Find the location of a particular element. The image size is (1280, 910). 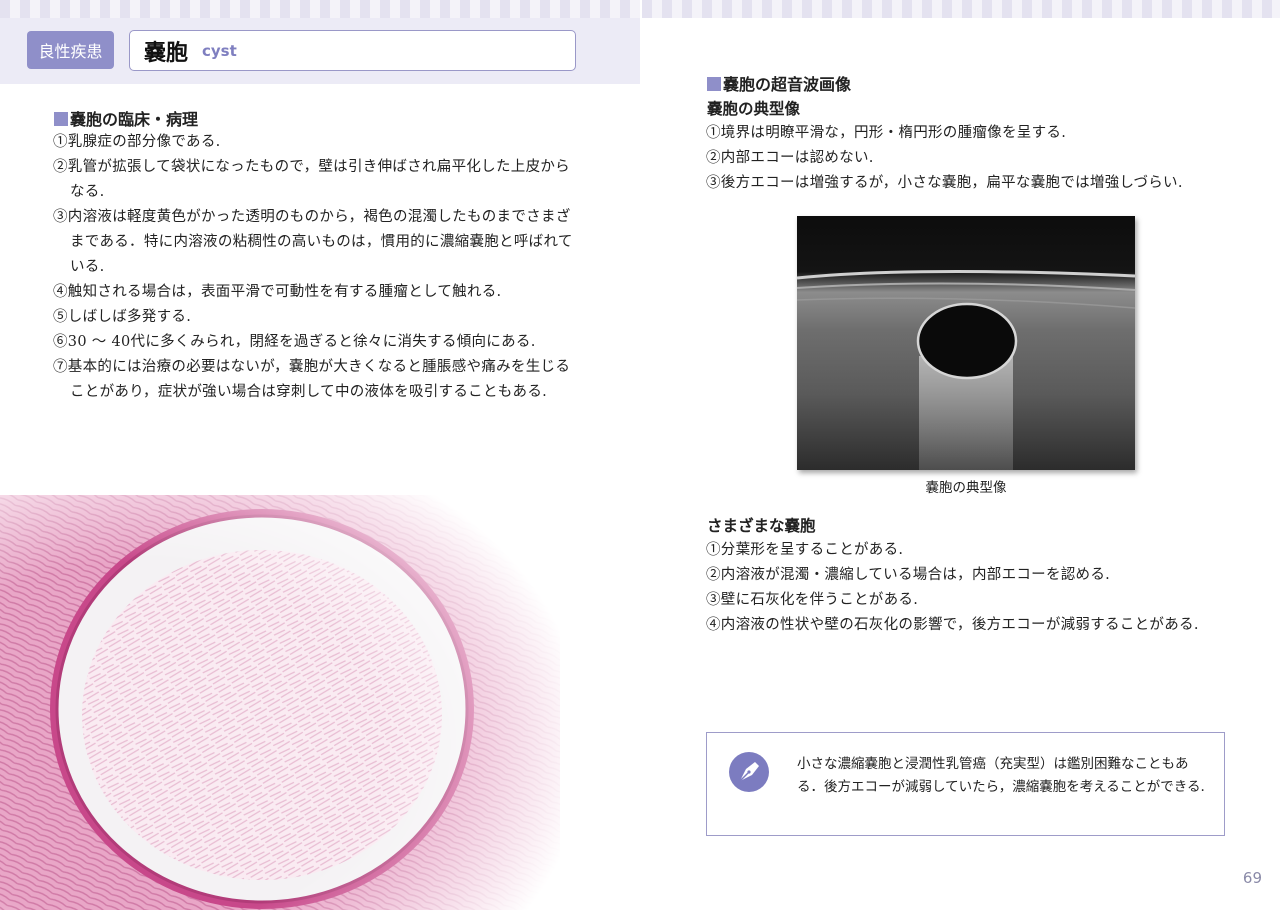

top-decorative-strip-right is located at coordinates (961, 9).